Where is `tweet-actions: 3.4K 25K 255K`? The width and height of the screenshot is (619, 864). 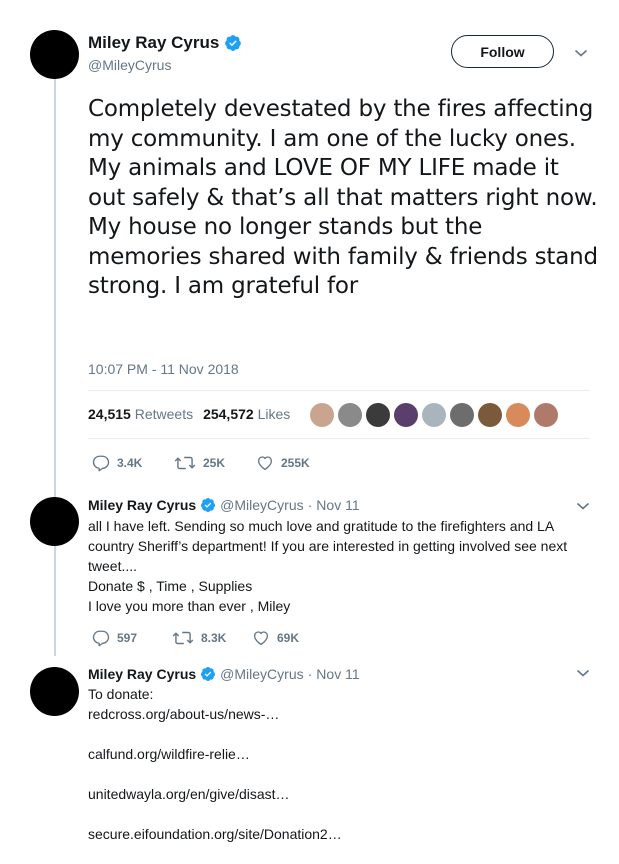
tweet-actions: 3.4K 25K 255K is located at coordinates (215, 463).